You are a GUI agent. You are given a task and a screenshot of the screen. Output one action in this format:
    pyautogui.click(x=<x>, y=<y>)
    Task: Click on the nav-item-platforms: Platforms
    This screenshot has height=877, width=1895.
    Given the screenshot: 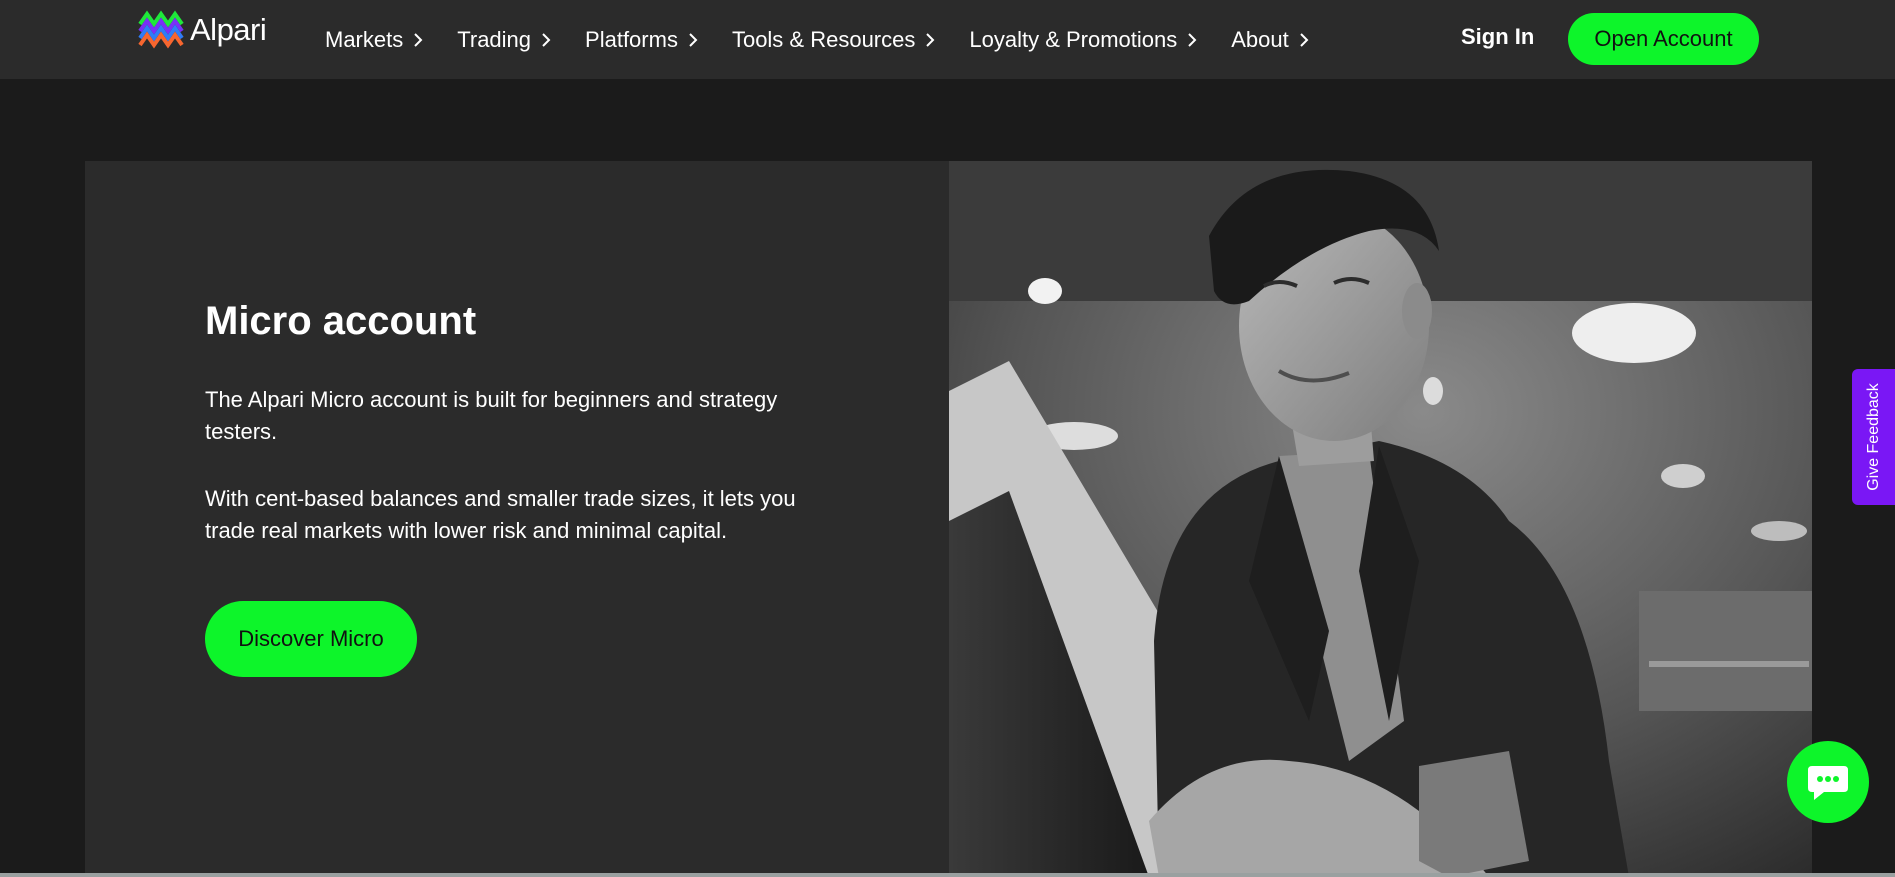 What is the action you would take?
    pyautogui.click(x=641, y=40)
    